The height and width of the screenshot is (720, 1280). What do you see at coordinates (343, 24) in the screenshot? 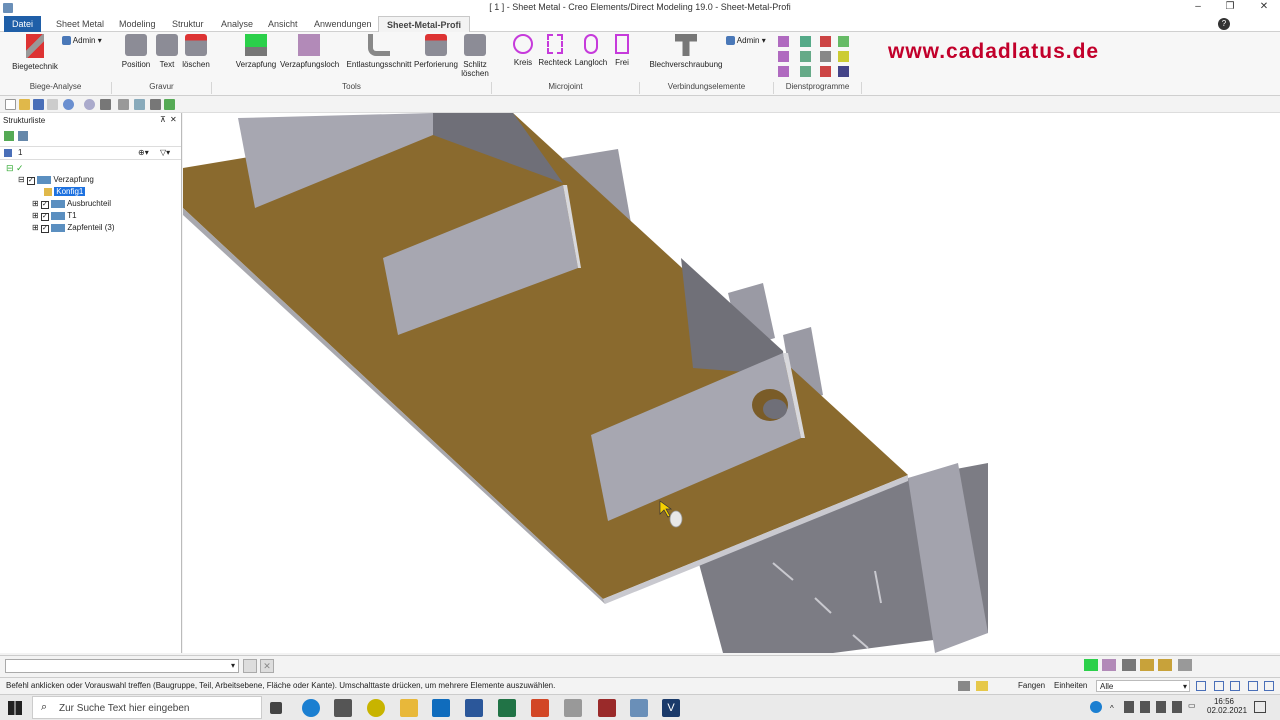
I see `tab-anwendungen: Anwendungen` at bounding box center [343, 24].